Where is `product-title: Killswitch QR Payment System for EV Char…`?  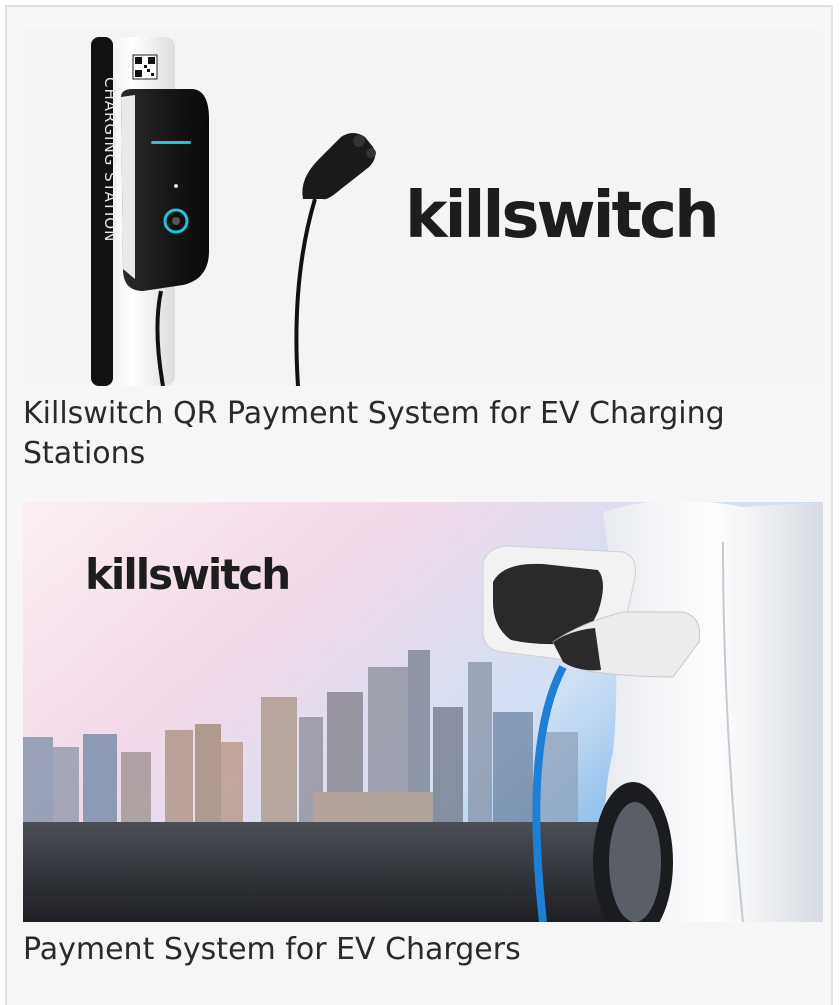
product-title: Killswitch QR Payment System for EV Char… is located at coordinates (423, 434).